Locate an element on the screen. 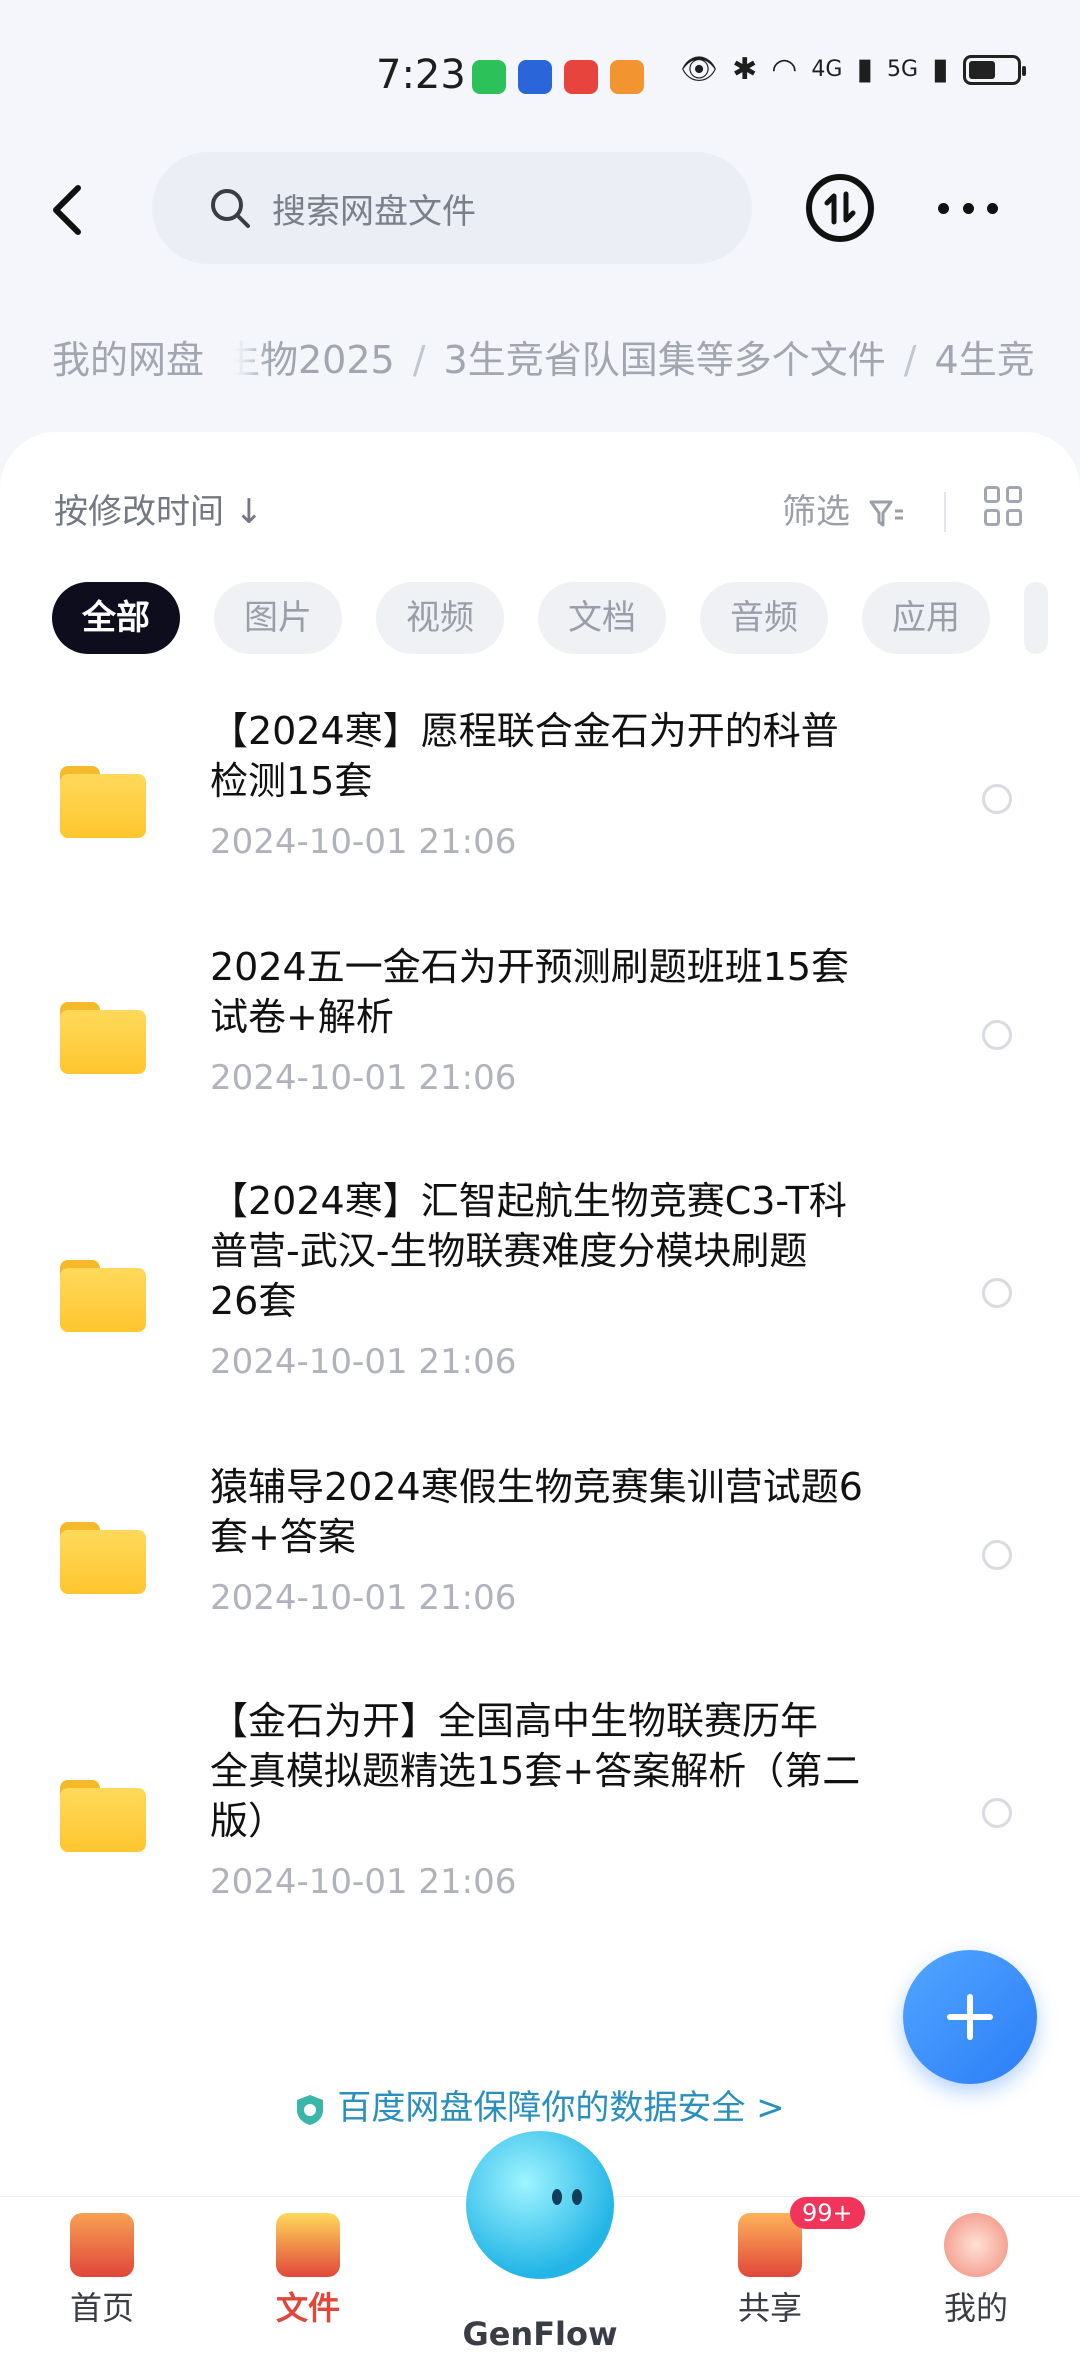  more-button is located at coordinates (968, 208).